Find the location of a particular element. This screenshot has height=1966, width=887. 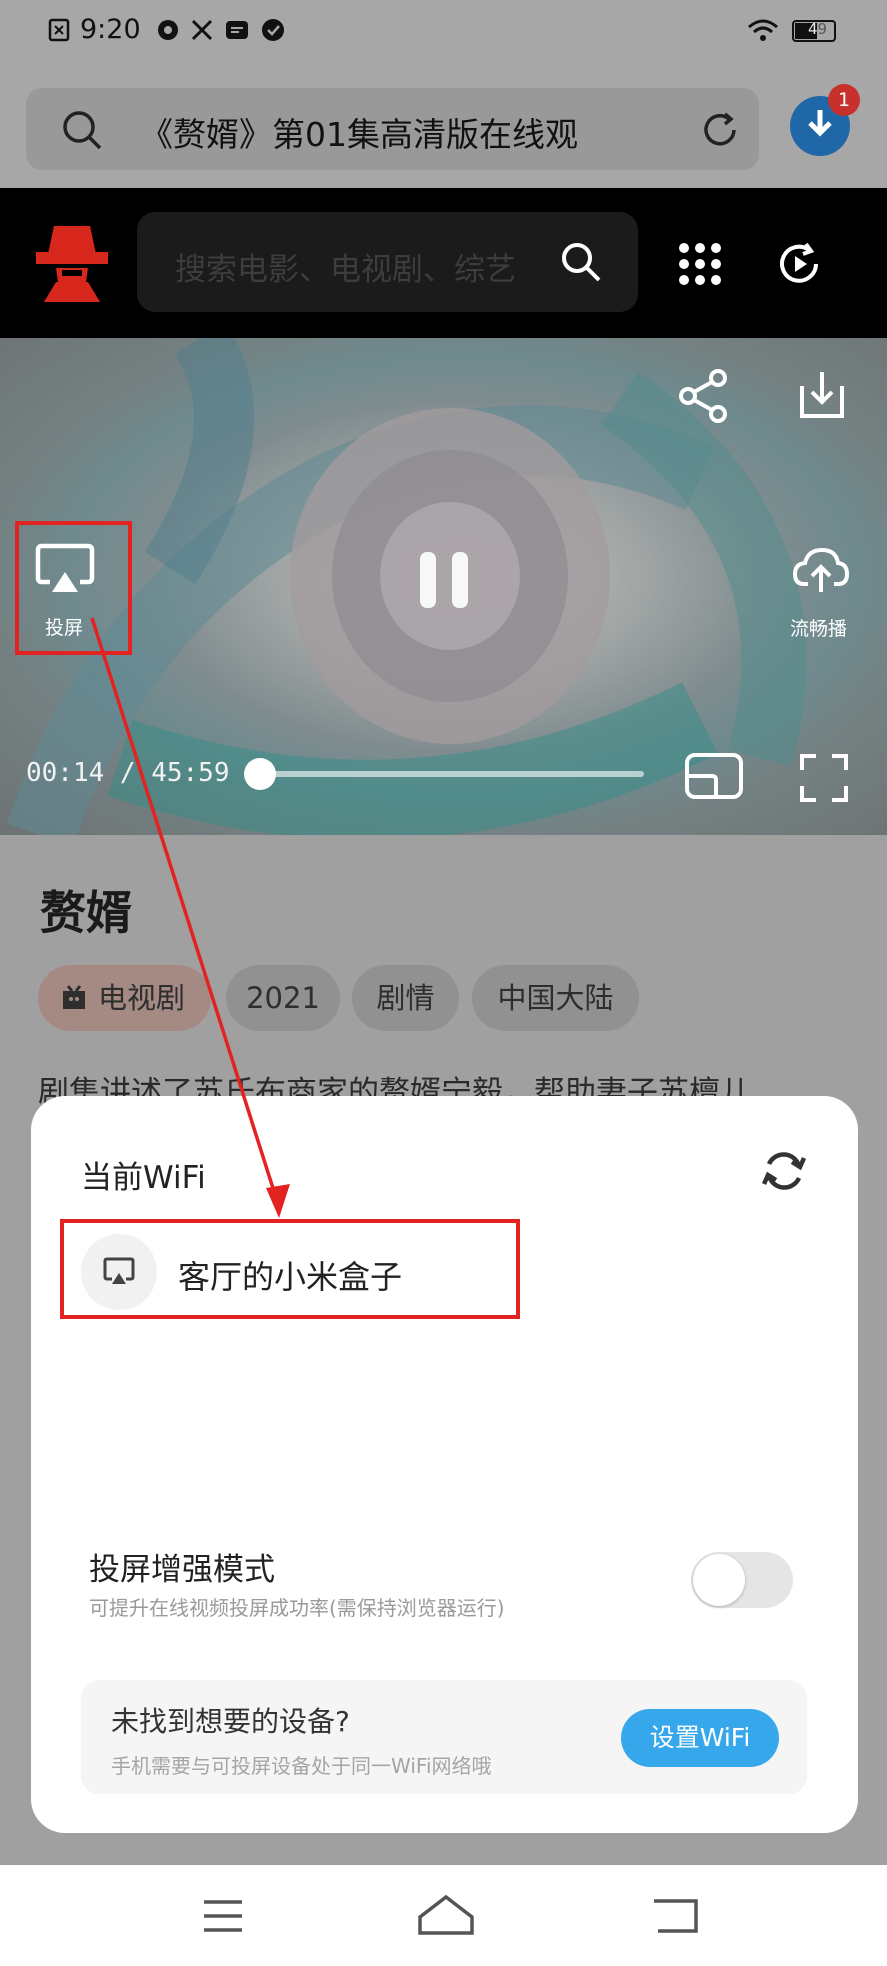

site-search-input: 搜索电影、电视剧、综艺 is located at coordinates (387, 262).